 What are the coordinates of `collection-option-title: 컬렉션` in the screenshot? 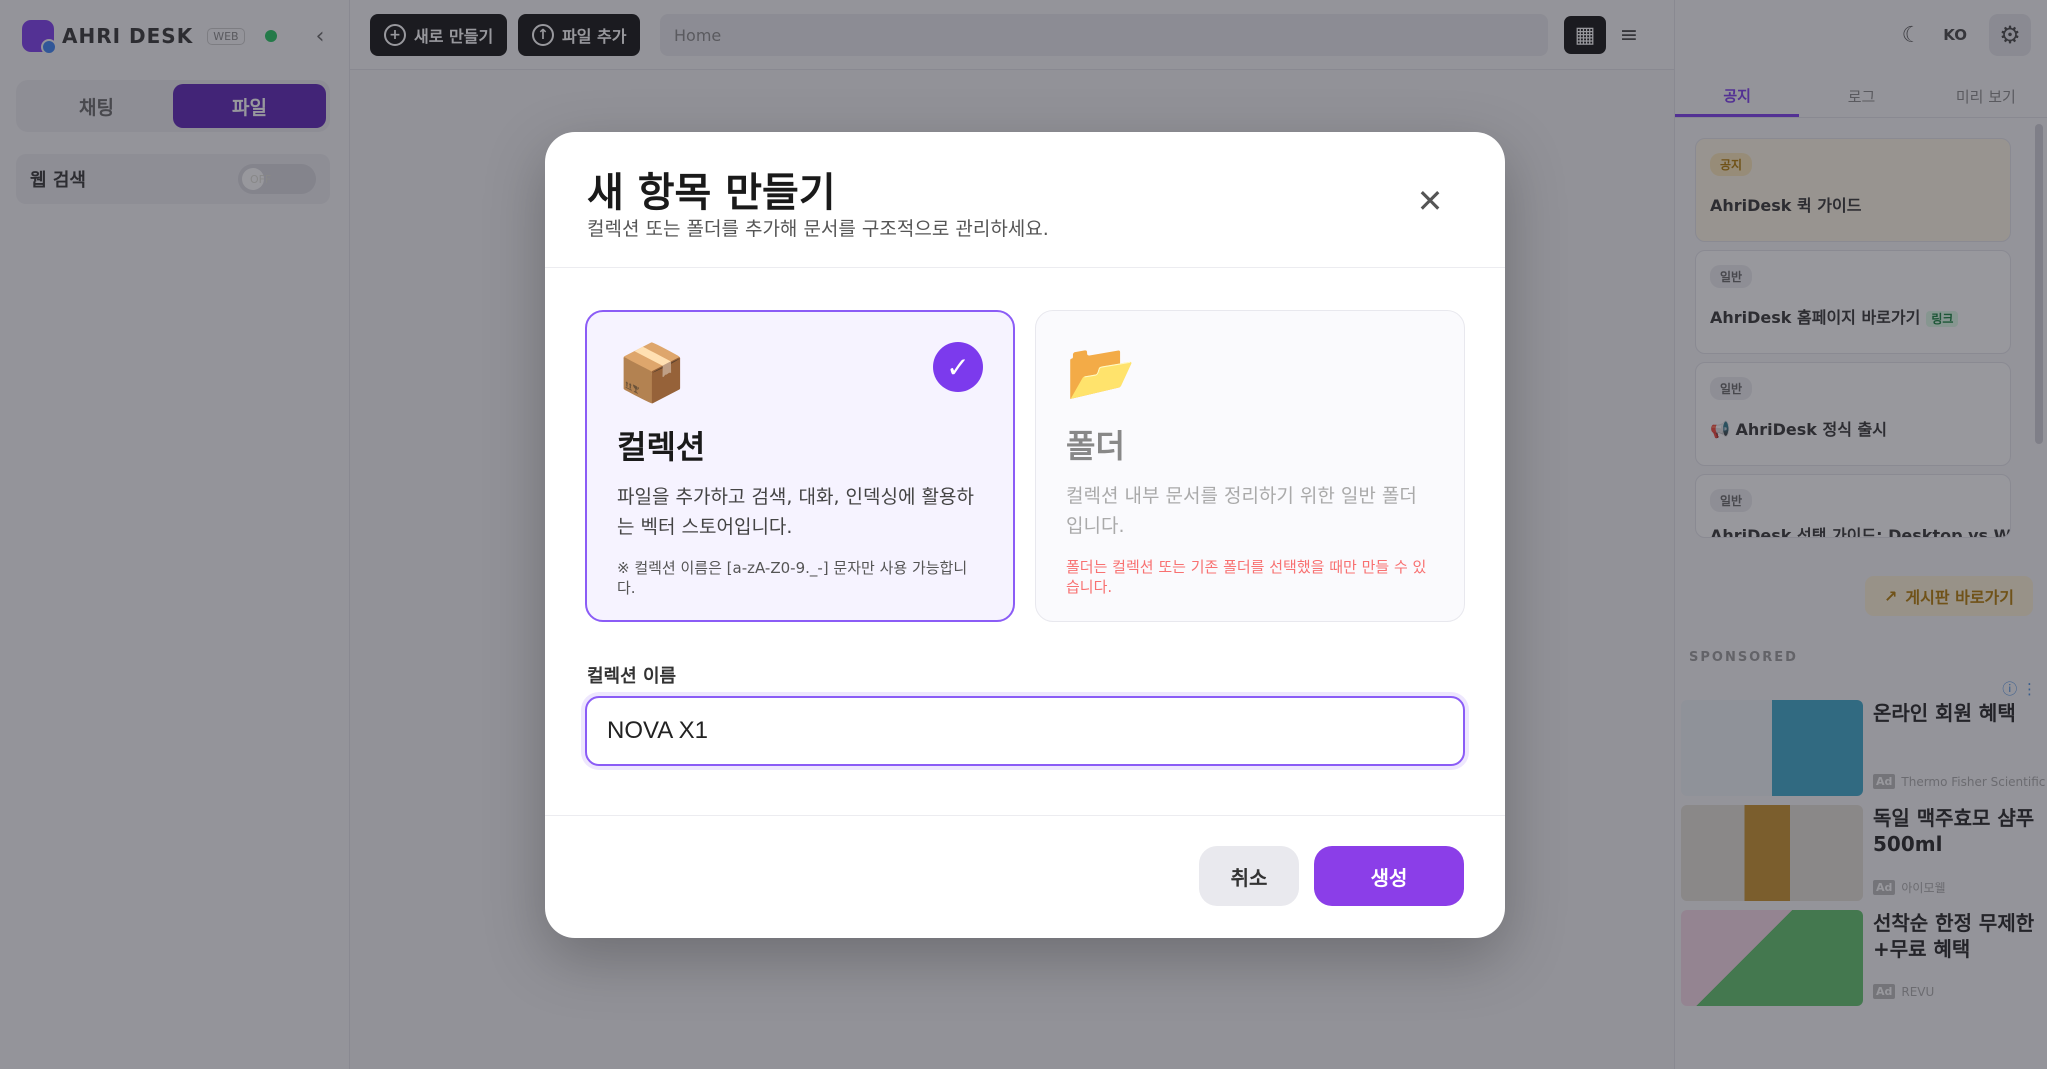 It's located at (661, 447).